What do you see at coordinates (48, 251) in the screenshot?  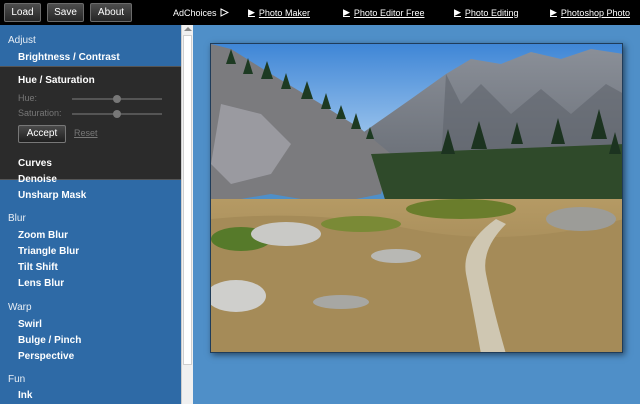 I see `filter-triangle-blur: Triangle Blur` at bounding box center [48, 251].